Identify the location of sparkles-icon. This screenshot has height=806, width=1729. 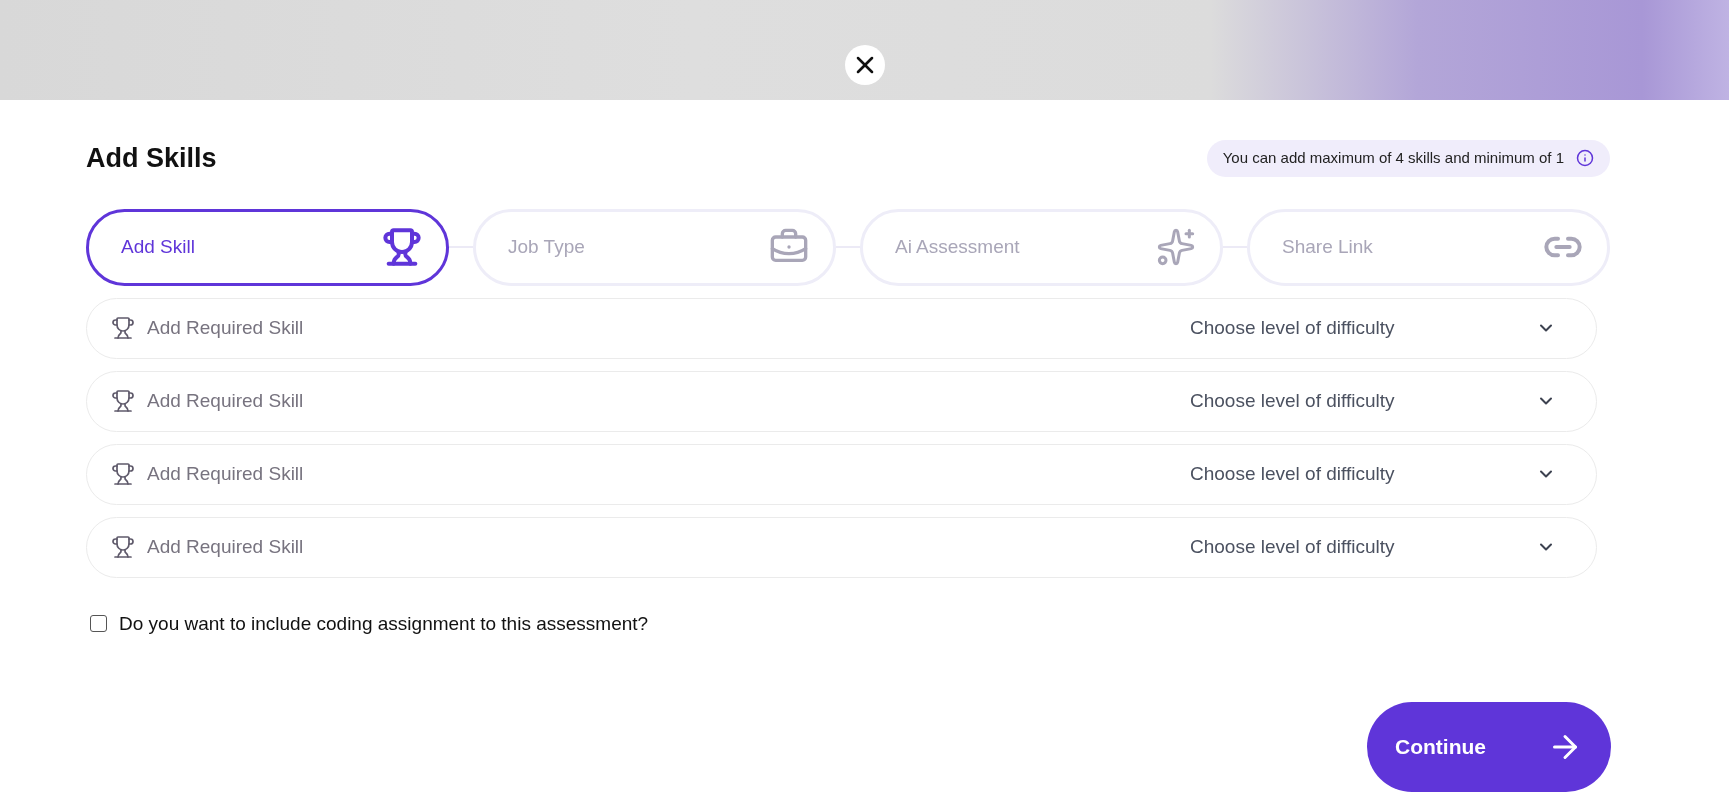
(1176, 247).